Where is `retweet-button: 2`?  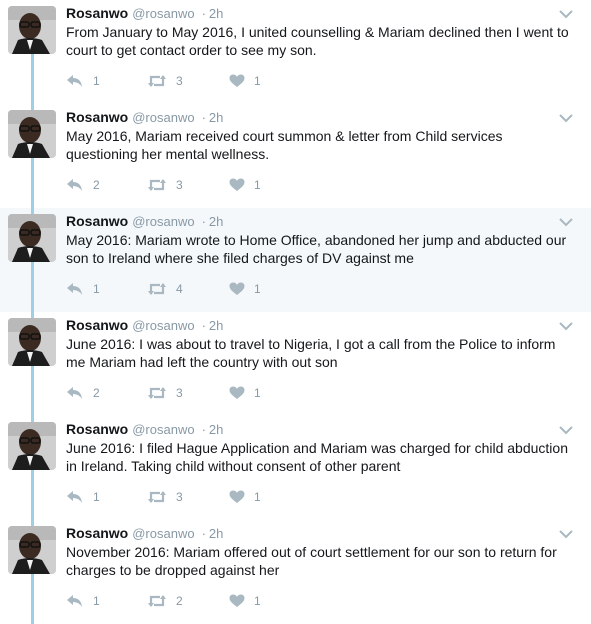
retweet-button: 2 is located at coordinates (165, 601).